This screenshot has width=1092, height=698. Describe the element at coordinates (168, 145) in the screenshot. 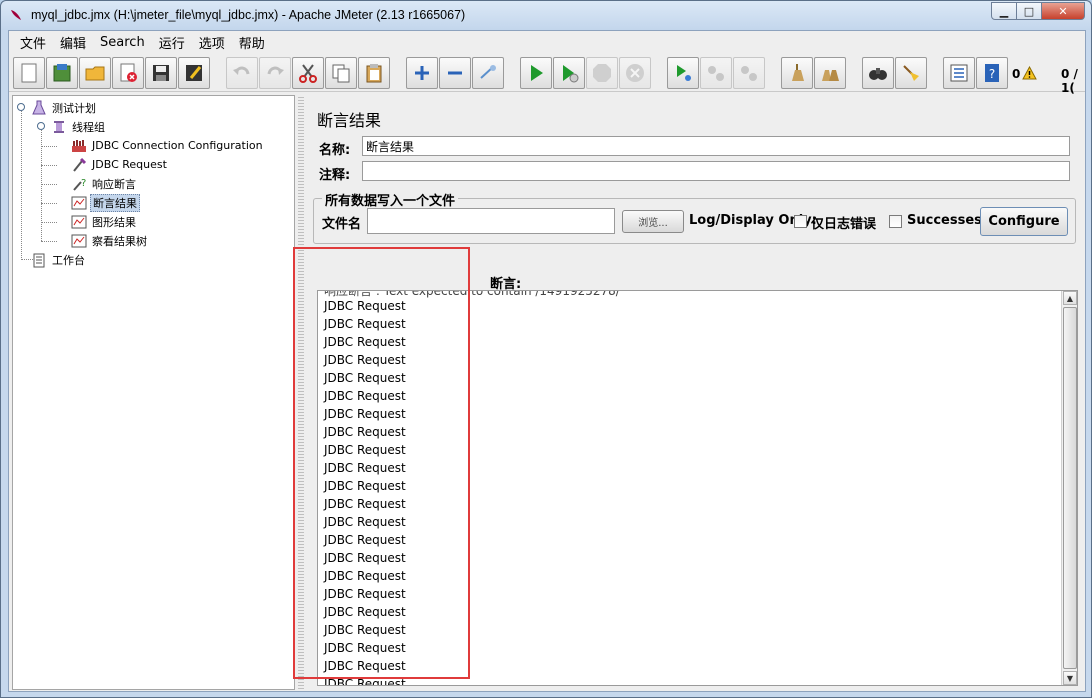

I see `tree-node-jdbc-config: JDBC Connection Configuration` at that location.